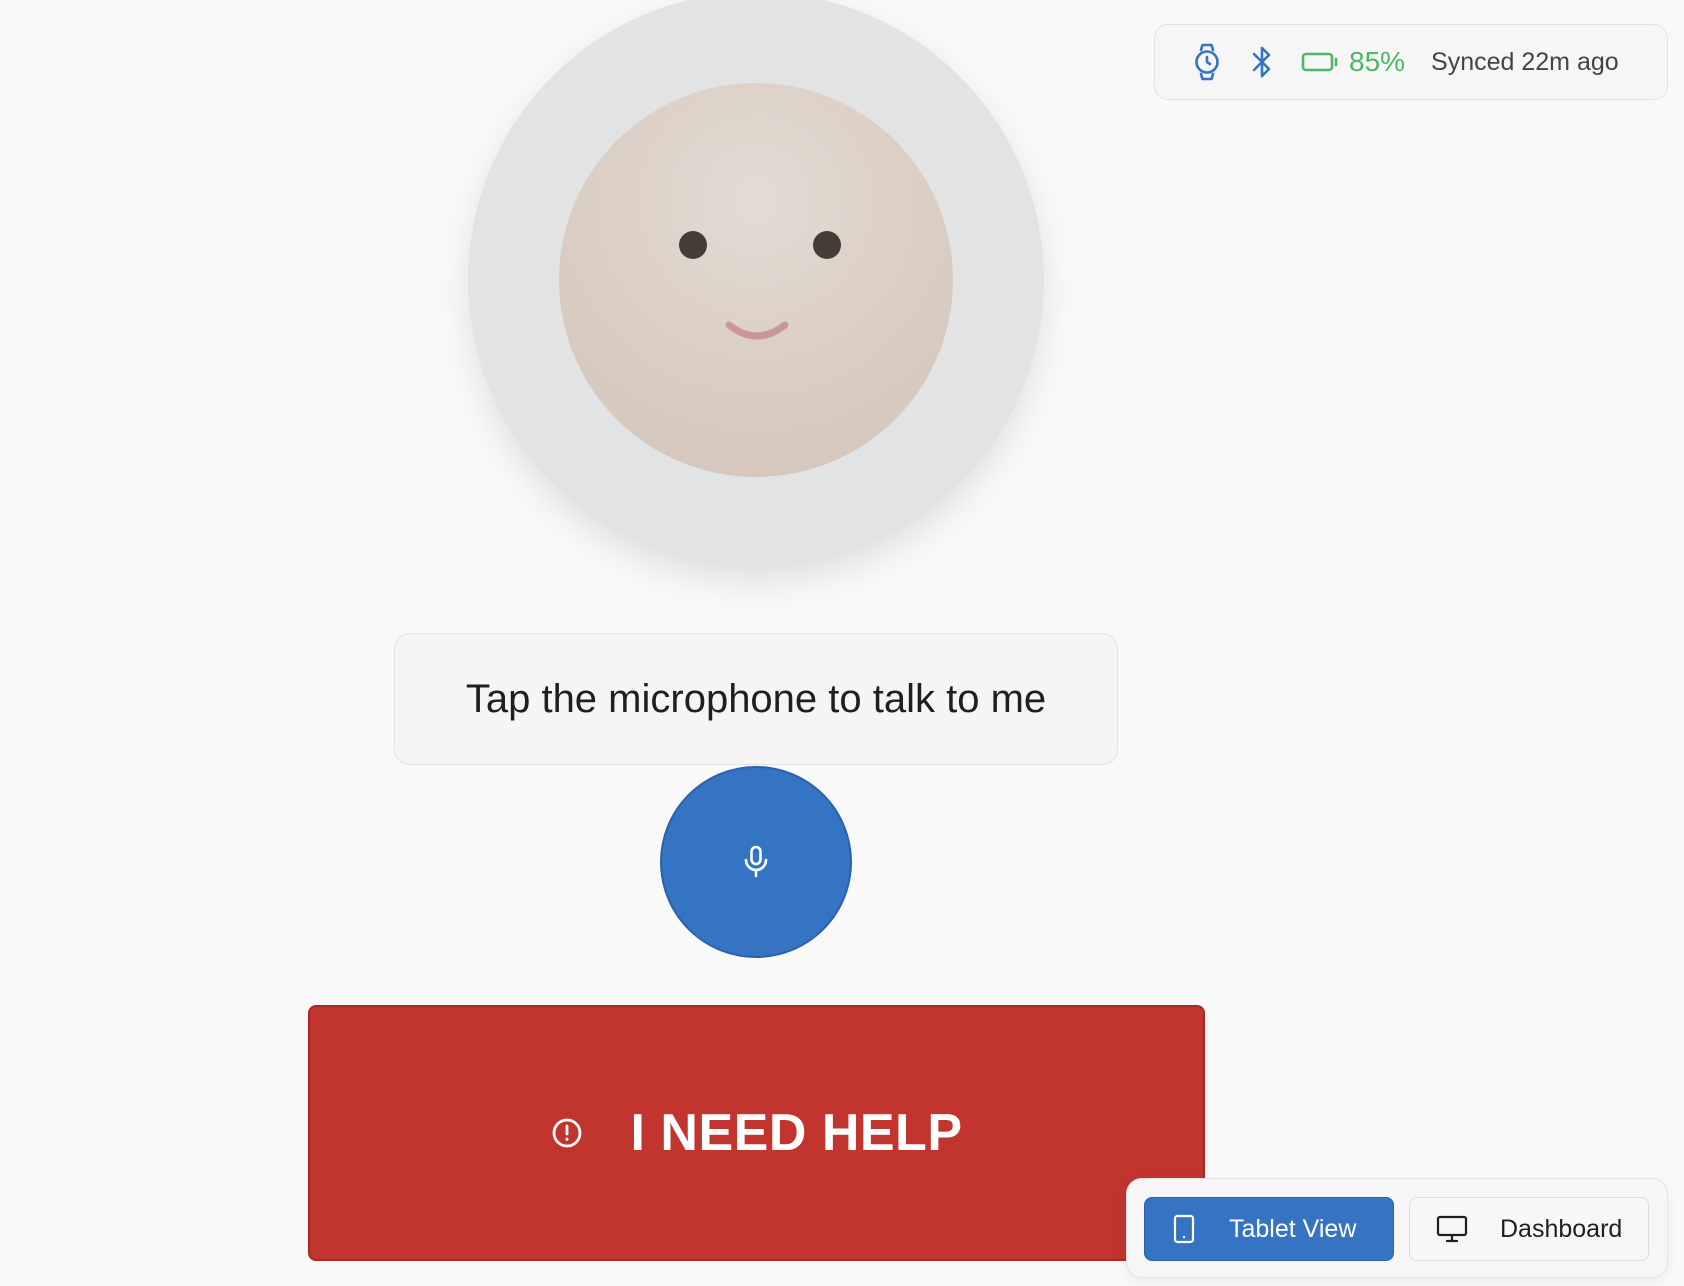 The width and height of the screenshot is (1684, 1286). Describe the element at coordinates (756, 280) in the screenshot. I see `avatar-face` at that location.